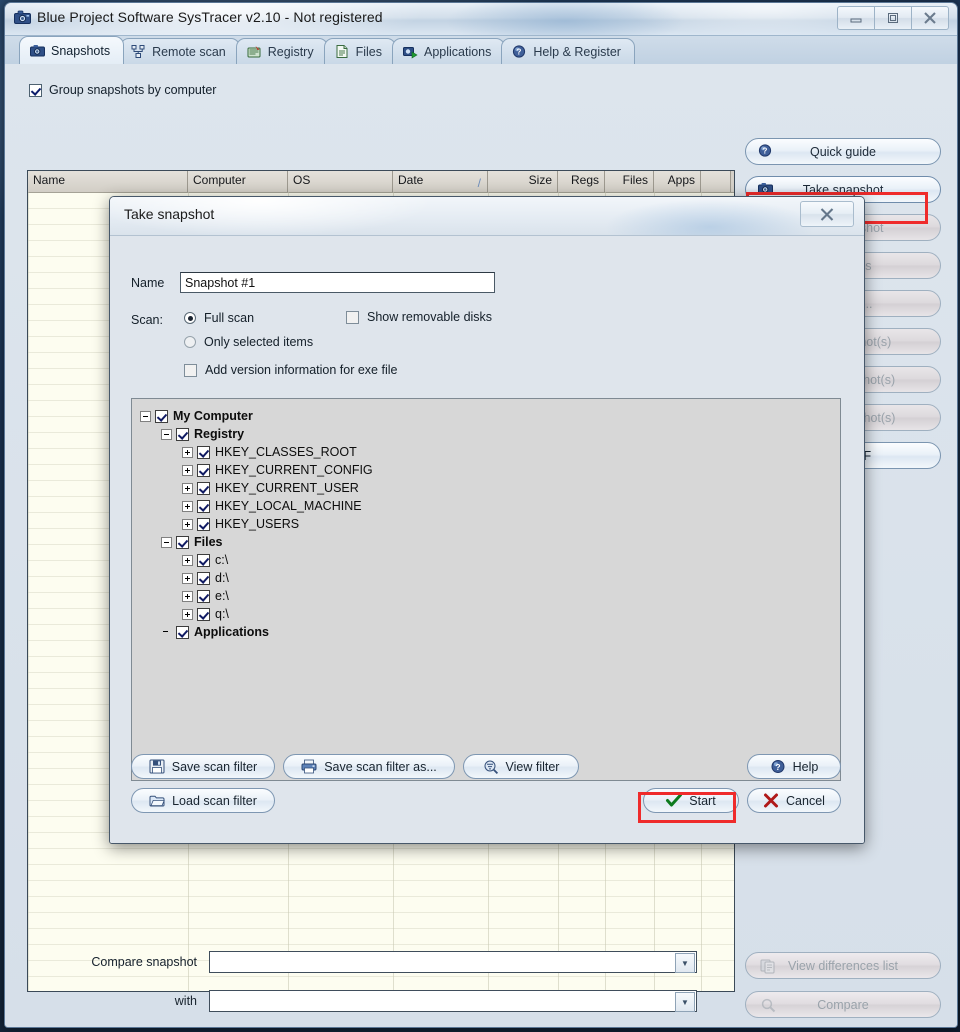 Image resolution: width=960 pixels, height=1032 pixels. I want to click on tree-node: HKEY_USERS, so click(490, 524).